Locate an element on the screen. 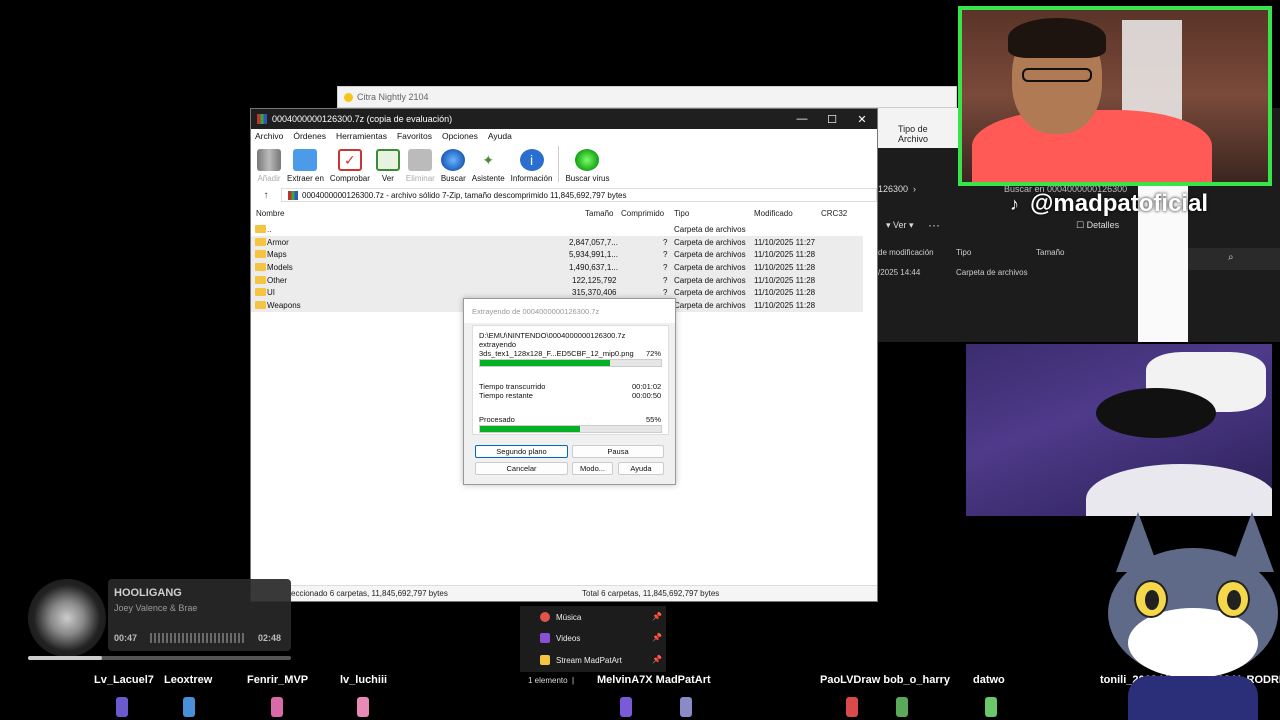 The image size is (1280, 720). up-arrow-icon: ↑ is located at coordinates (266, 195).